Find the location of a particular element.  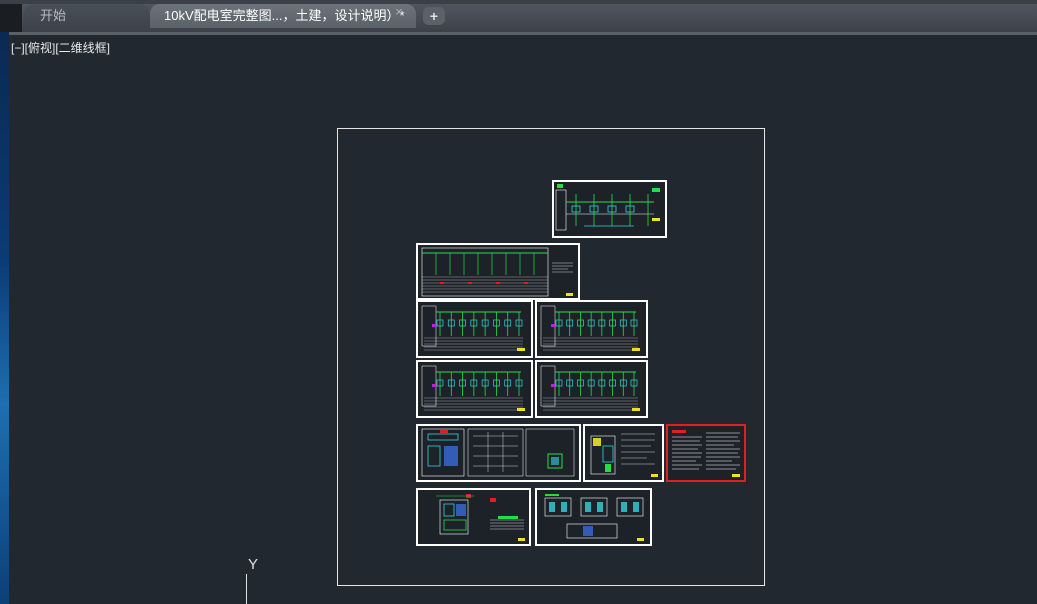

sheet-civil-plan is located at coordinates (473, 517).